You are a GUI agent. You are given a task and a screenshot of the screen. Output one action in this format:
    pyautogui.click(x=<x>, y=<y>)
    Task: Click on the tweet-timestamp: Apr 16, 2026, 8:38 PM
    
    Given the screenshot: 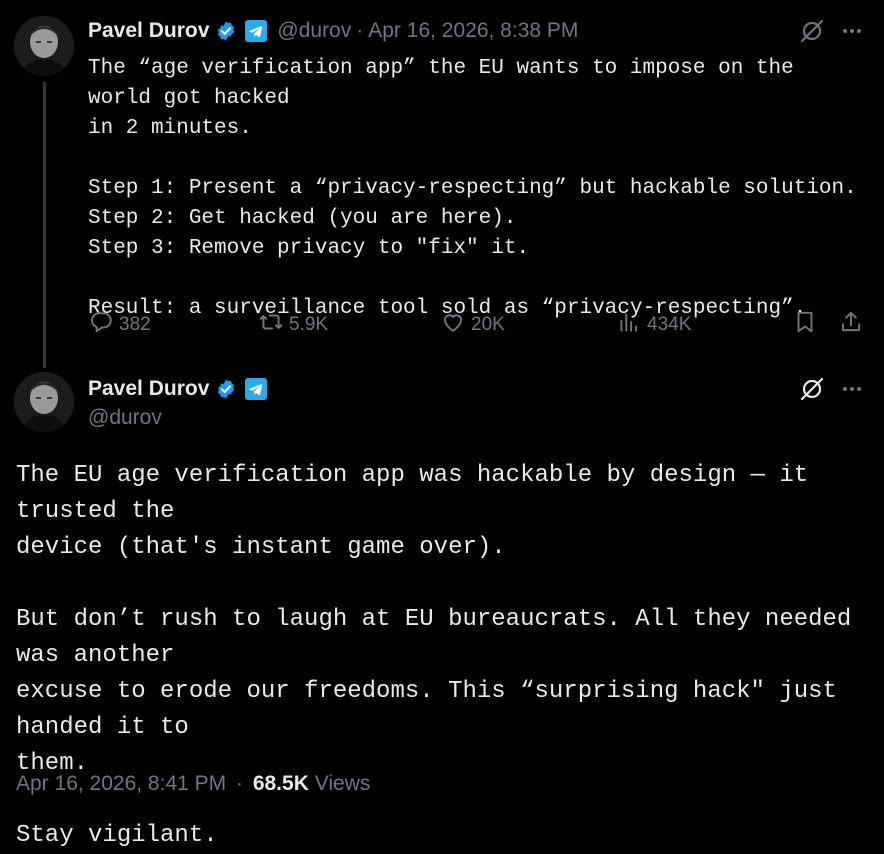 What is the action you would take?
    pyautogui.click(x=473, y=31)
    